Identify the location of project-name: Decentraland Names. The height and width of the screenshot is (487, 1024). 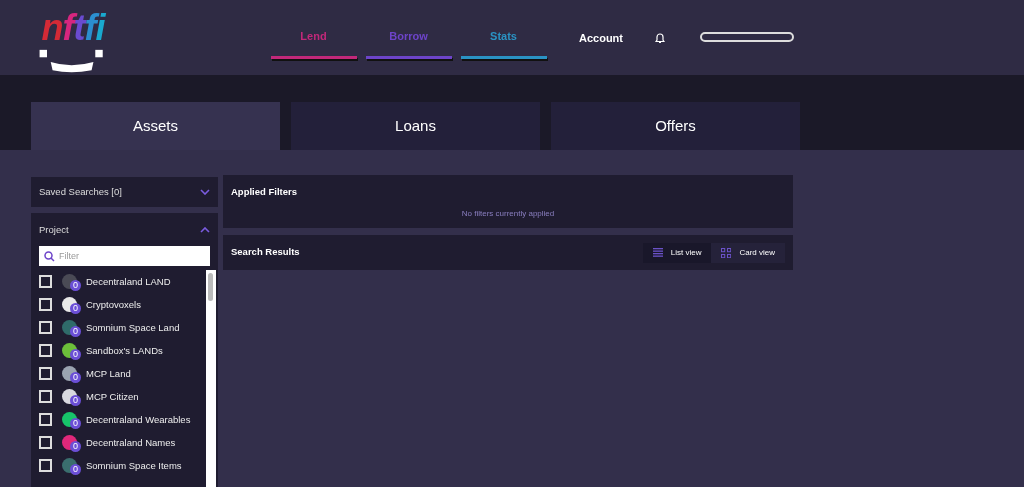
(131, 442).